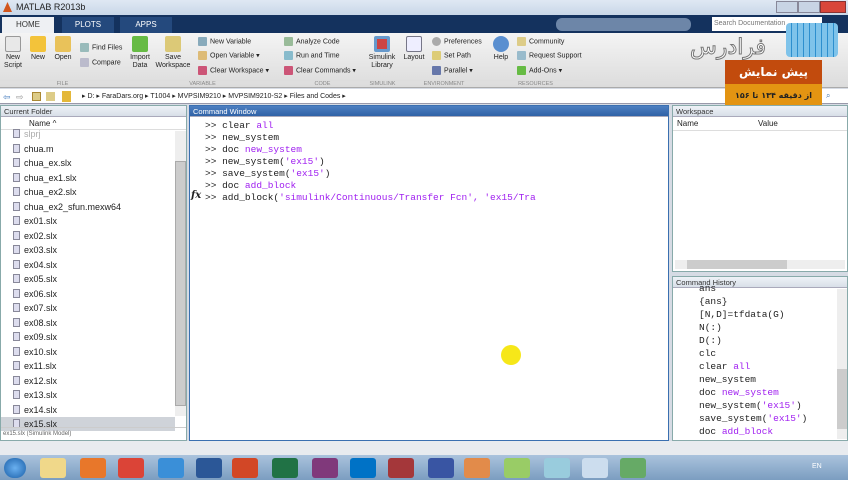 This screenshot has height=480, width=848. I want to click on back-icon: ⇦, so click(7, 97).